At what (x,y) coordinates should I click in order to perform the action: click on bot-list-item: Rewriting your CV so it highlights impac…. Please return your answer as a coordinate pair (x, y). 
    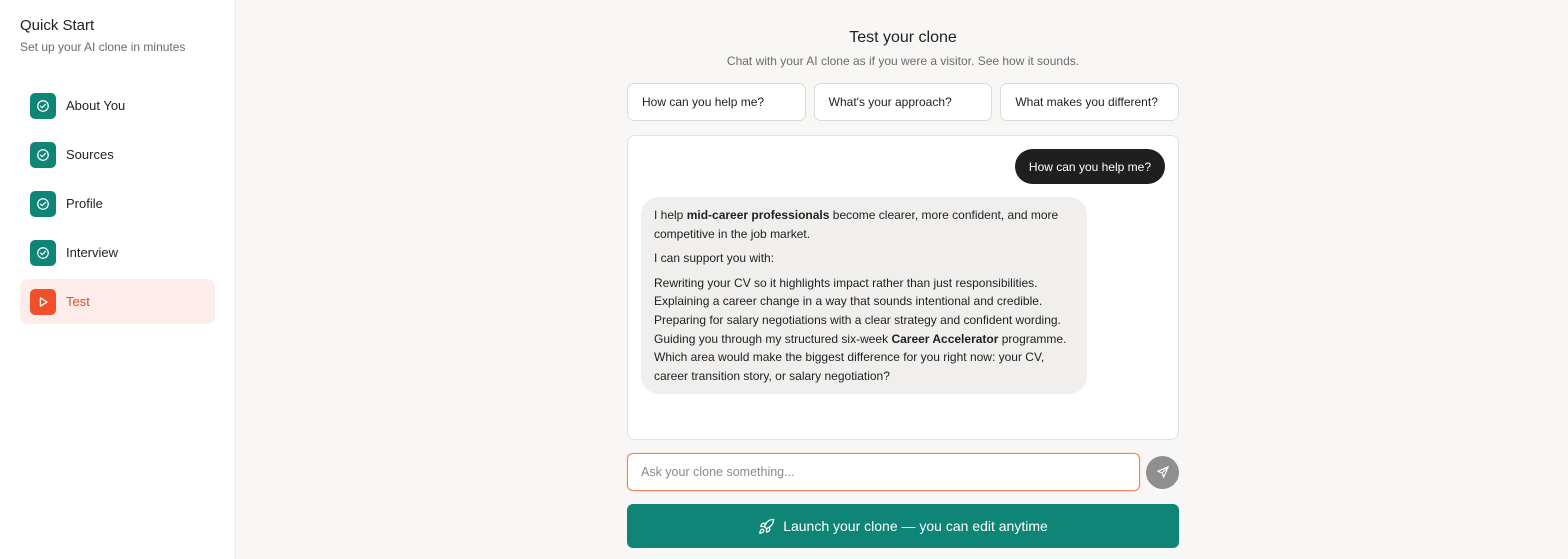
    Looking at the image, I should click on (846, 282).